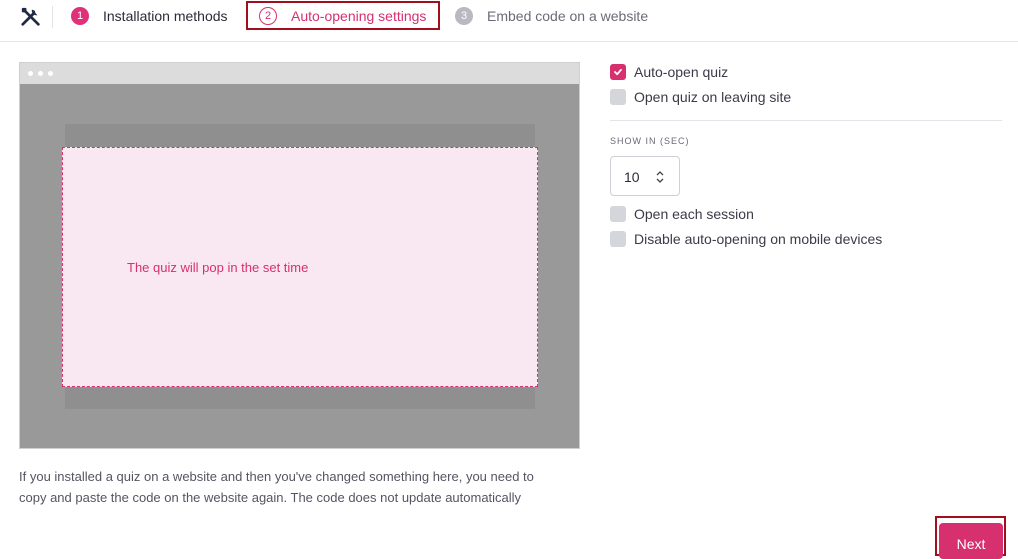 The width and height of the screenshot is (1018, 559). I want to click on tools-icon, so click(31, 17).